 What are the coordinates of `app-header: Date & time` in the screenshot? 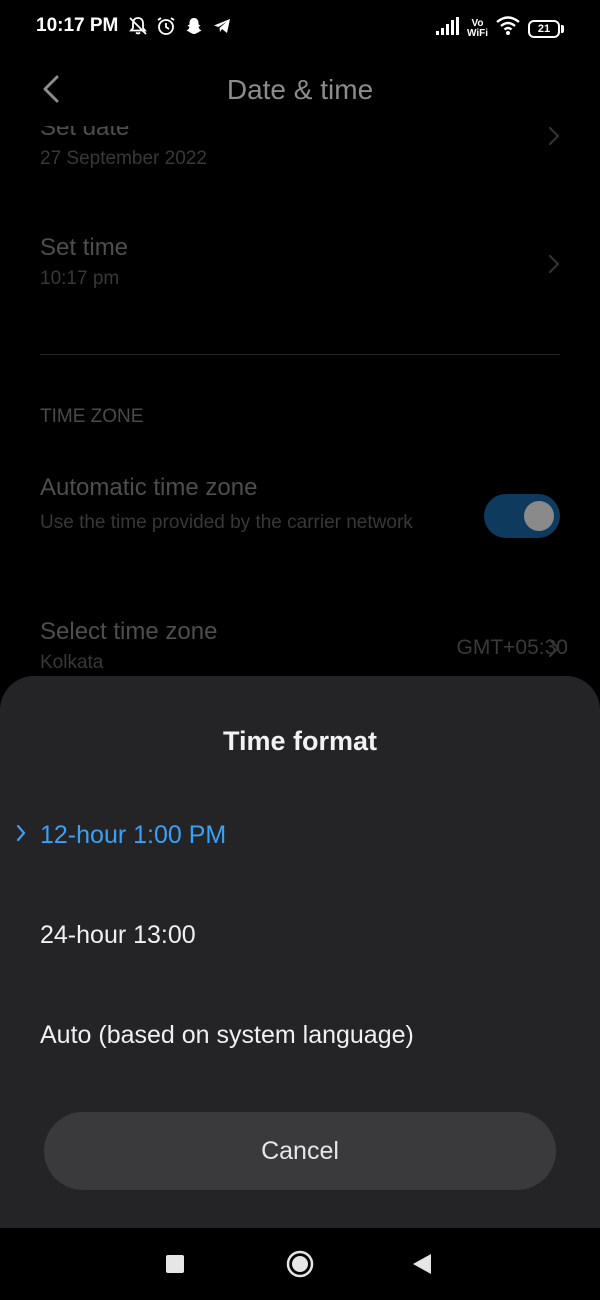 It's located at (300, 91).